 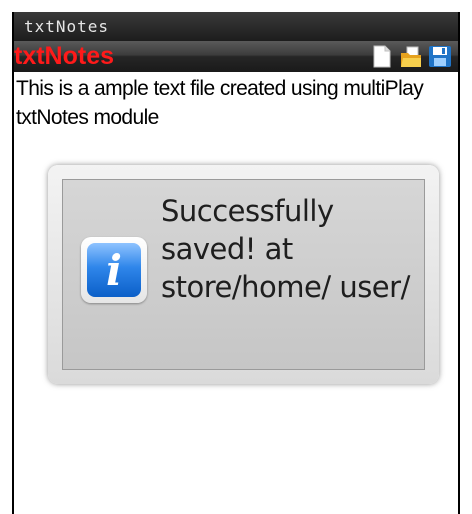 I want to click on dialog-message: Successfully saved! at store/home/ user/, so click(x=285, y=249).